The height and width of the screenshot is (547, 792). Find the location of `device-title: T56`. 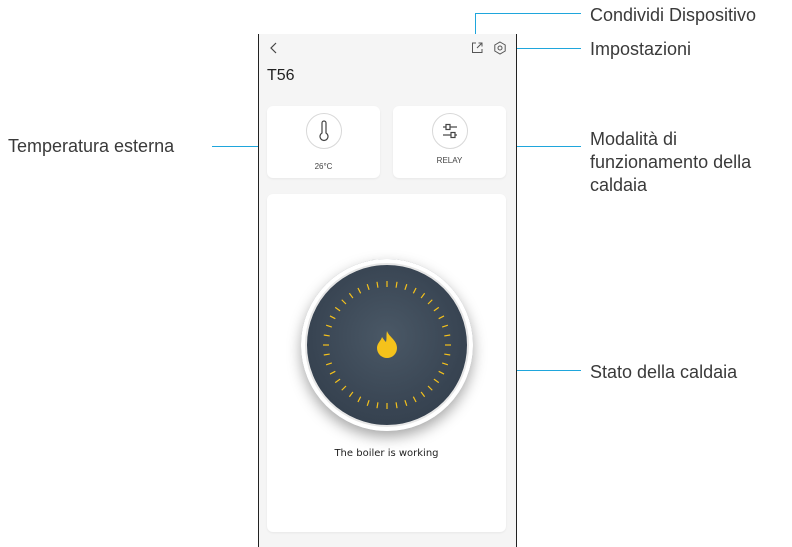

device-title: T56 is located at coordinates (281, 75).